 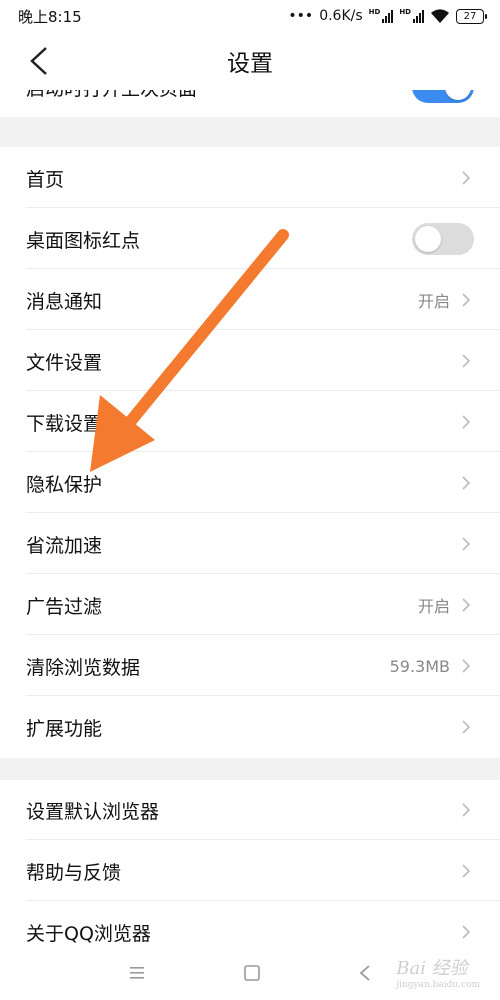 What do you see at coordinates (250, 64) in the screenshot?
I see `page-title: 设置` at bounding box center [250, 64].